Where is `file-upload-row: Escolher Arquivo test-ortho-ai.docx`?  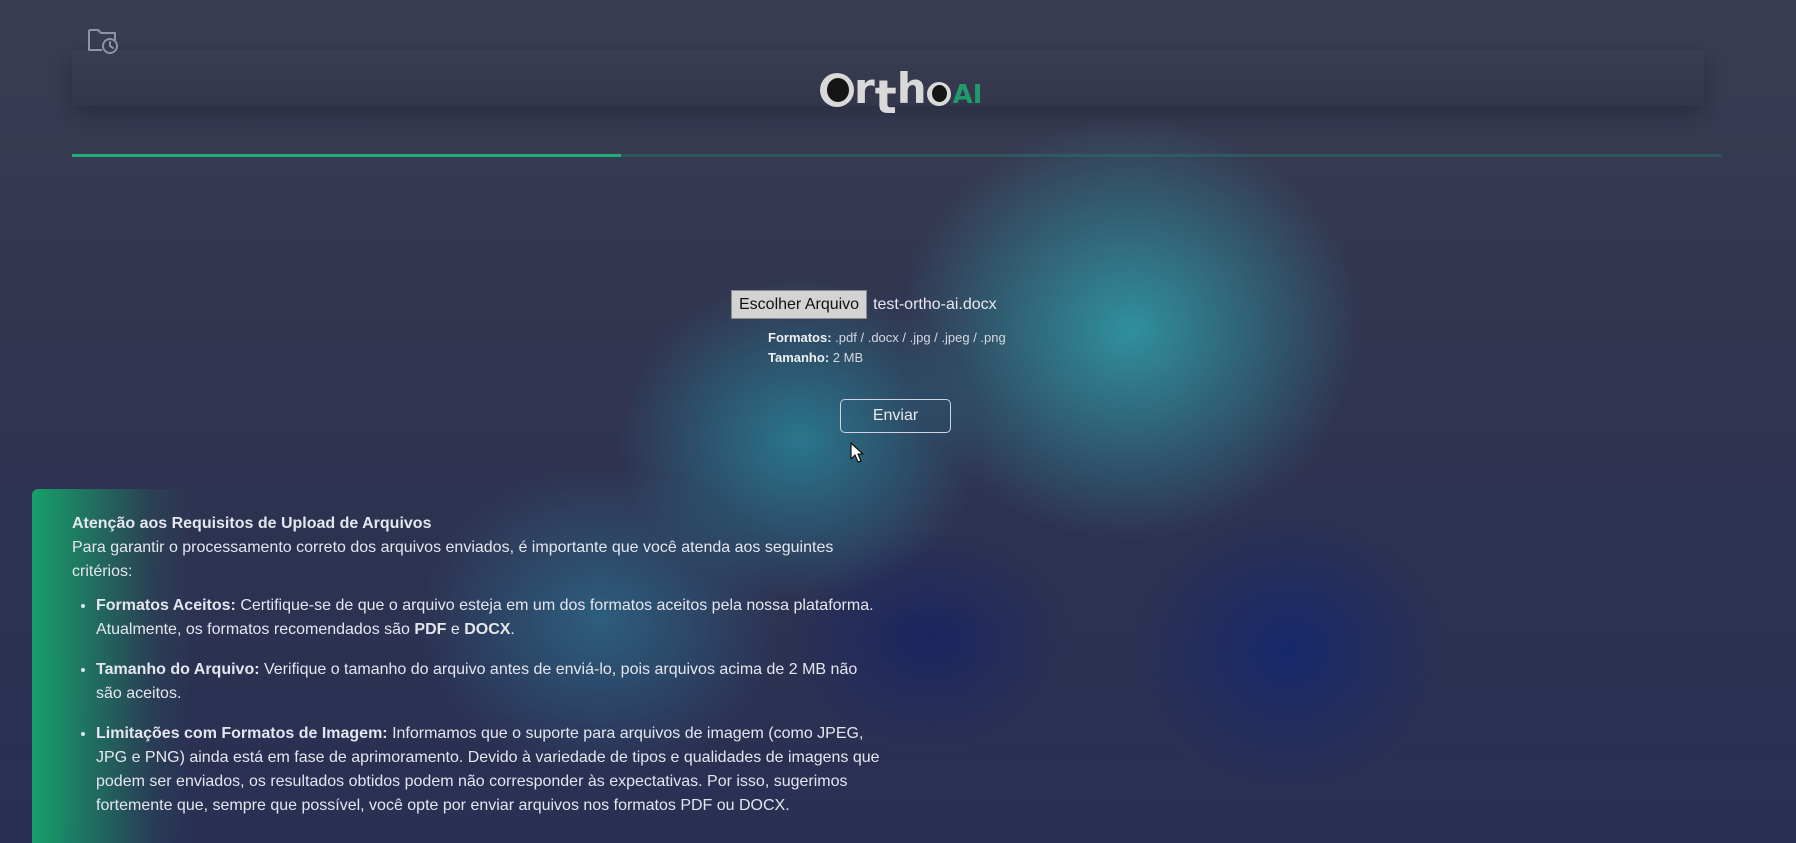
file-upload-row: Escolher Arquivo test-ortho-ai.docx is located at coordinates (864, 304).